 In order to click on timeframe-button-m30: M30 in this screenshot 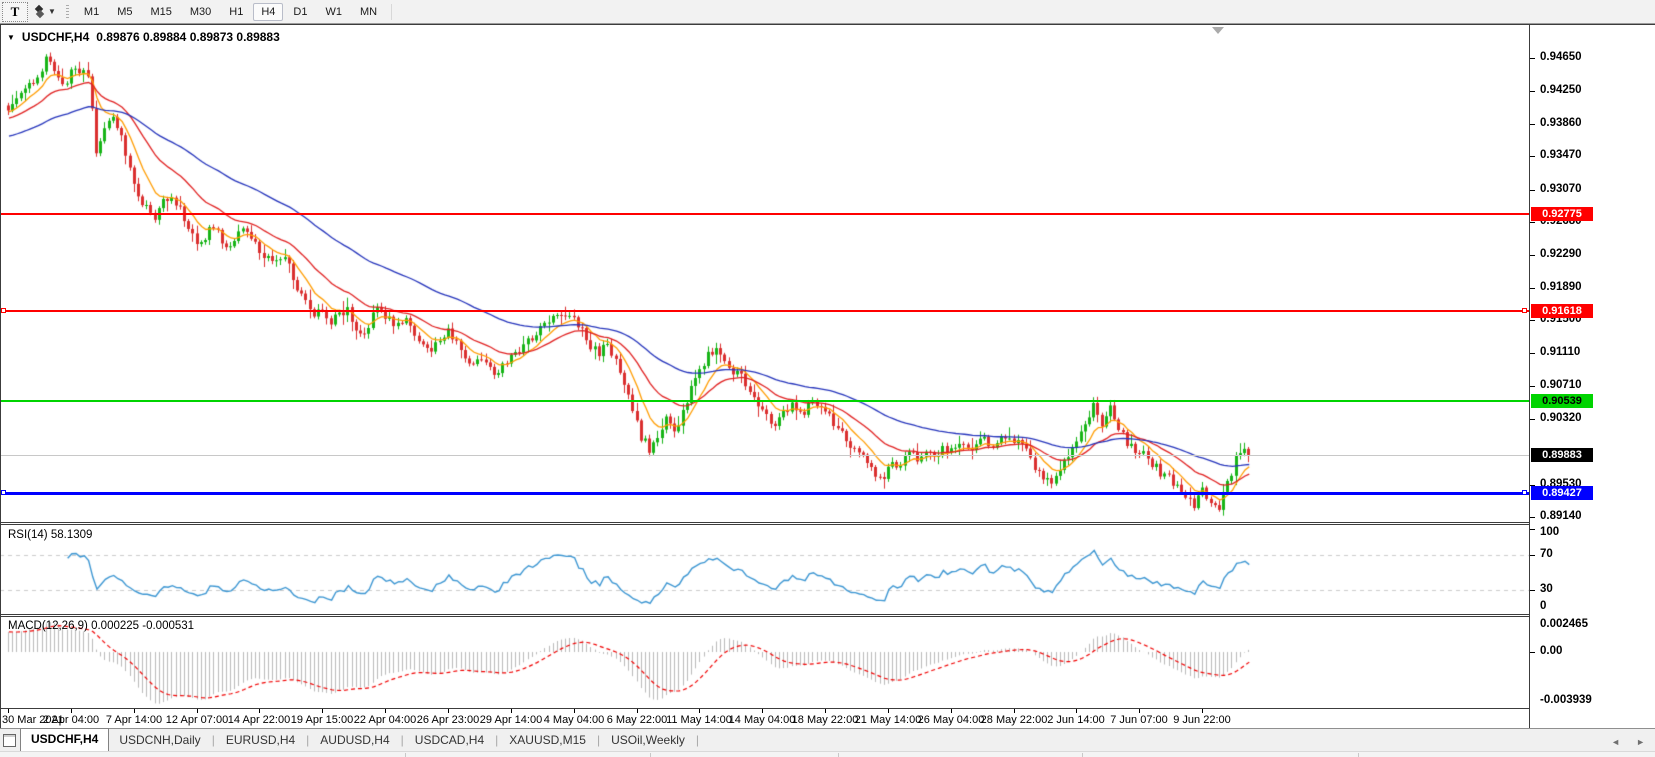, I will do `click(200, 12)`.